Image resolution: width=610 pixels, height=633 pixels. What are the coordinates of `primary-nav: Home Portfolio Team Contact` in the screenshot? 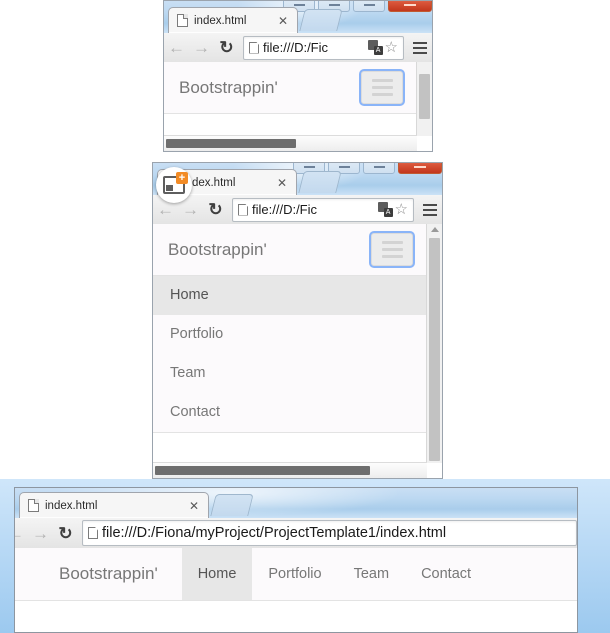 It's located at (334, 574).